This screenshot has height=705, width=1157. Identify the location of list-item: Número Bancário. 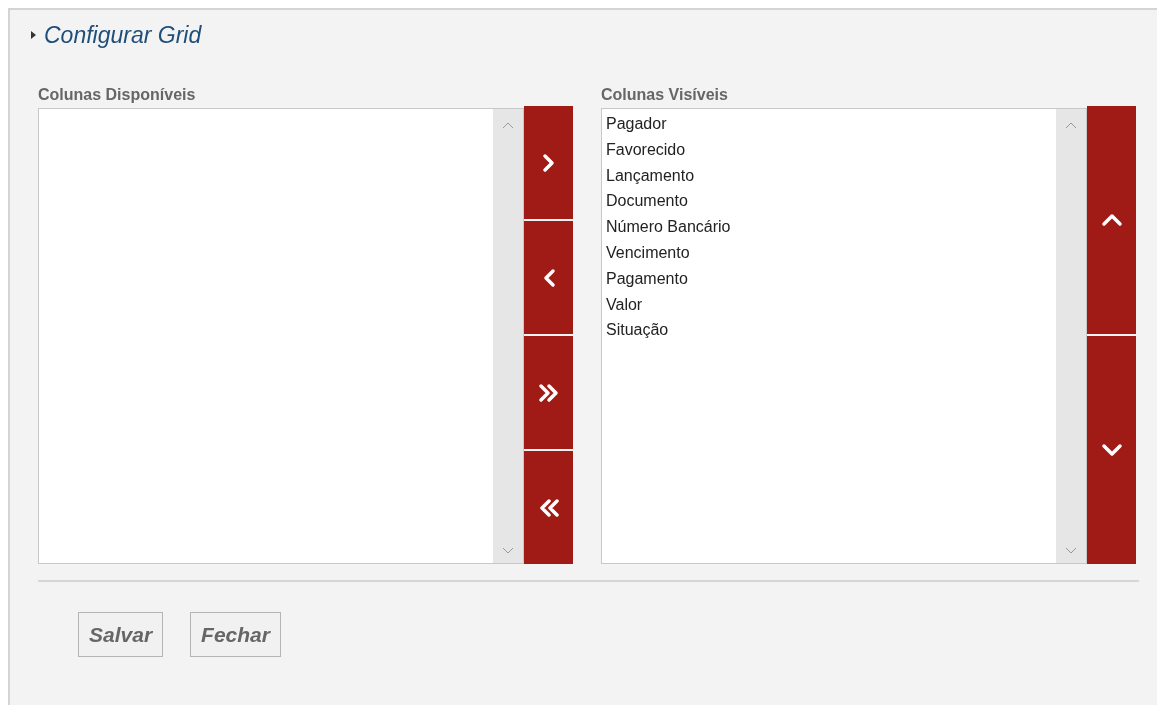
(829, 227).